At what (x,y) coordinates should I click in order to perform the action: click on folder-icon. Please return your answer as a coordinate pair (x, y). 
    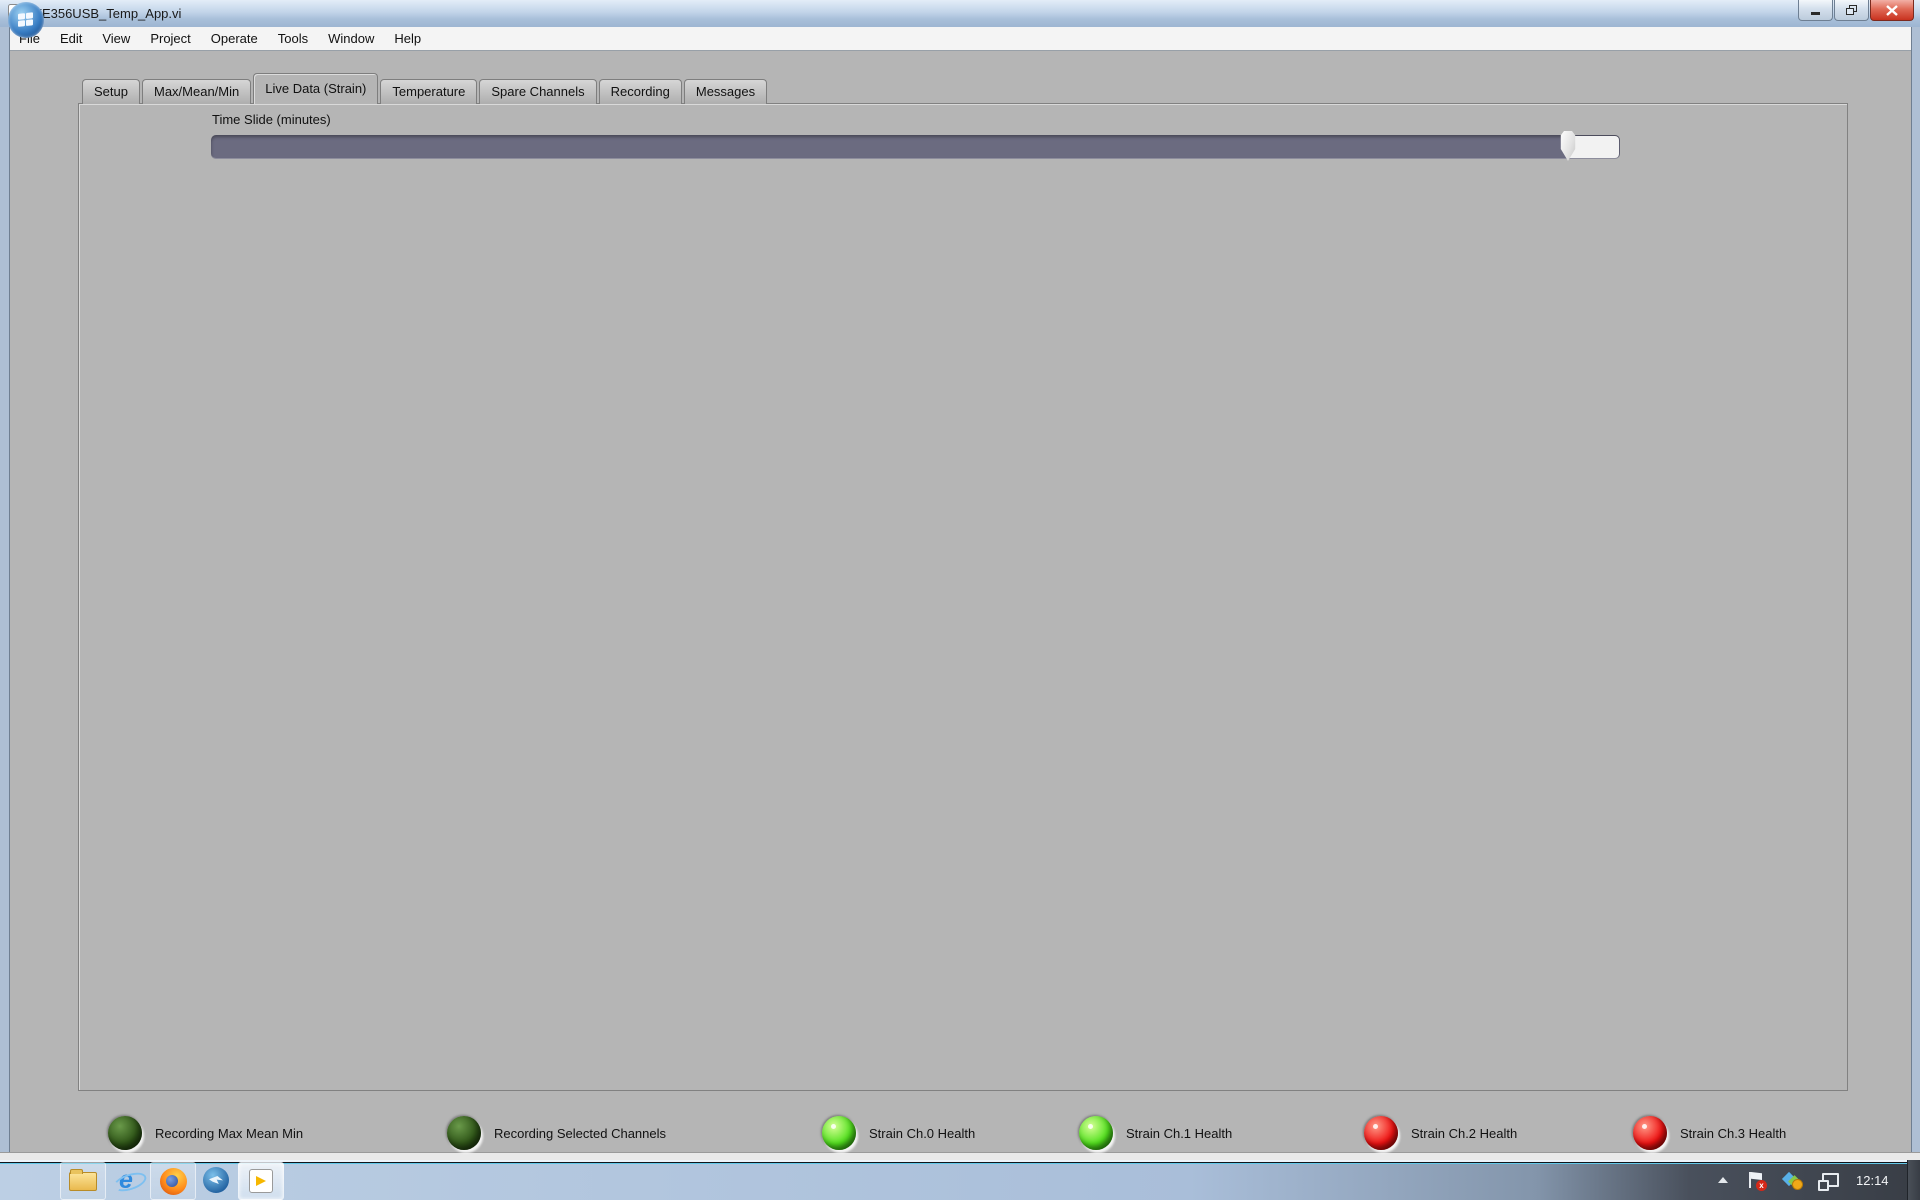
    Looking at the image, I should click on (83, 1179).